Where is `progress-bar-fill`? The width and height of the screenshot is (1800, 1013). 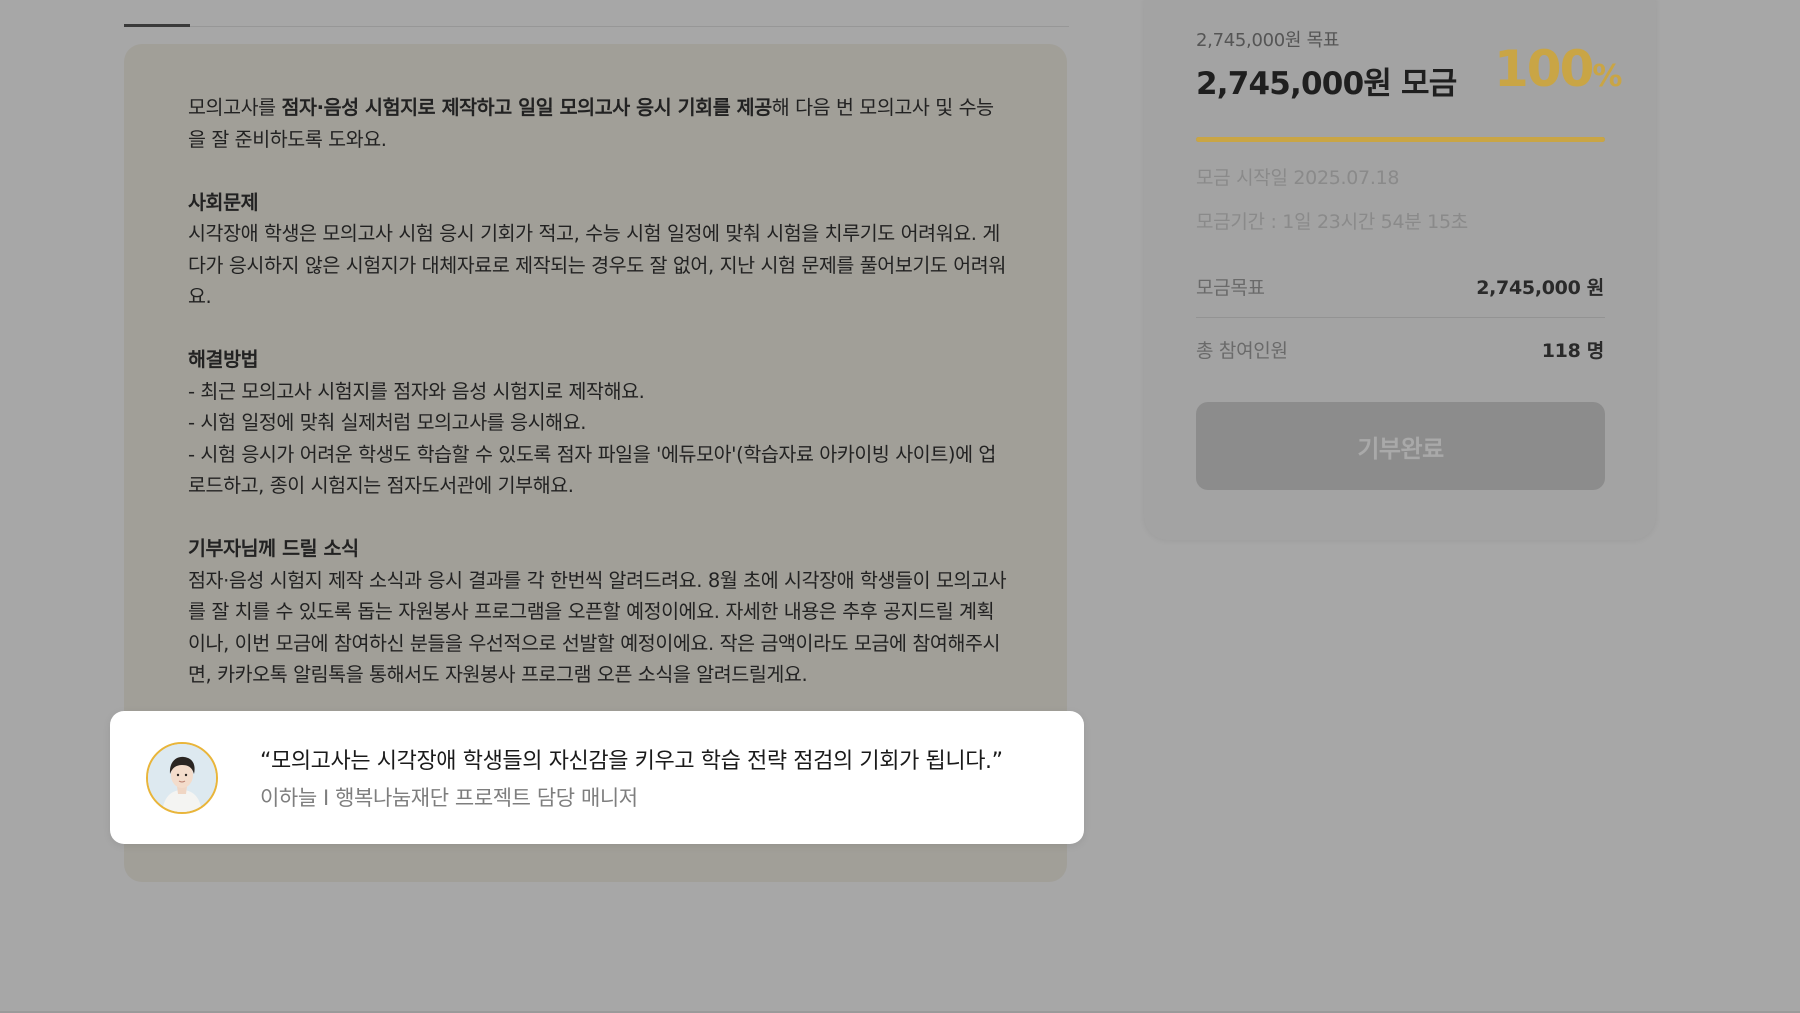
progress-bar-fill is located at coordinates (1400, 139).